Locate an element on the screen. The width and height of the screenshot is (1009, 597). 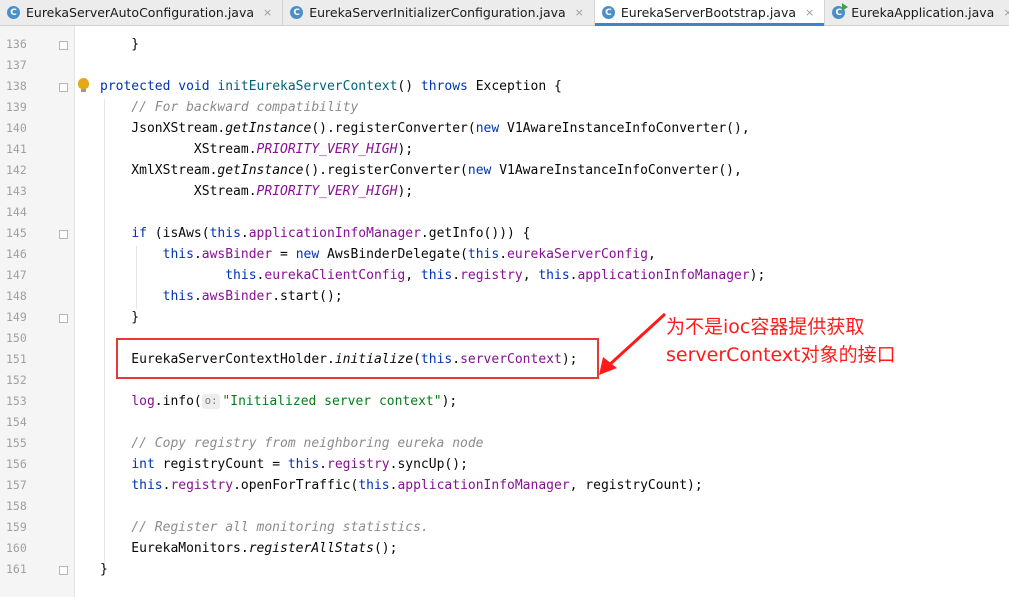
line-number: 152 is located at coordinates (16, 380).